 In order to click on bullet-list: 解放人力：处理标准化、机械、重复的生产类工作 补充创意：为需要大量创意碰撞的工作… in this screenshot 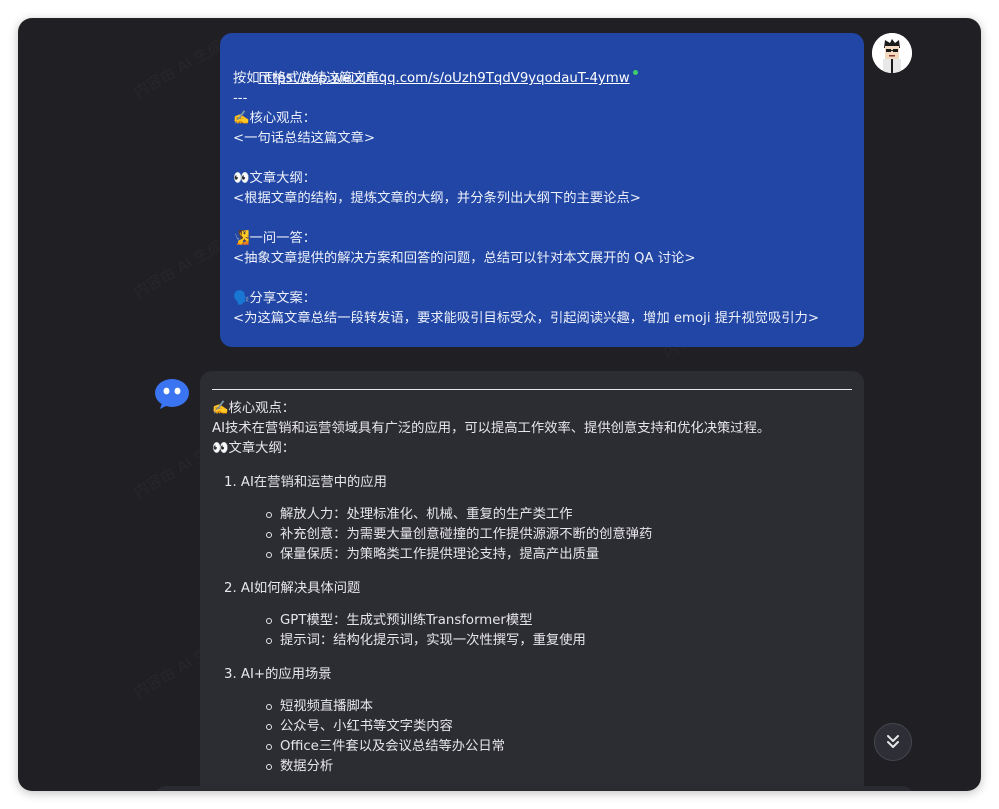, I will do `click(559, 535)`.